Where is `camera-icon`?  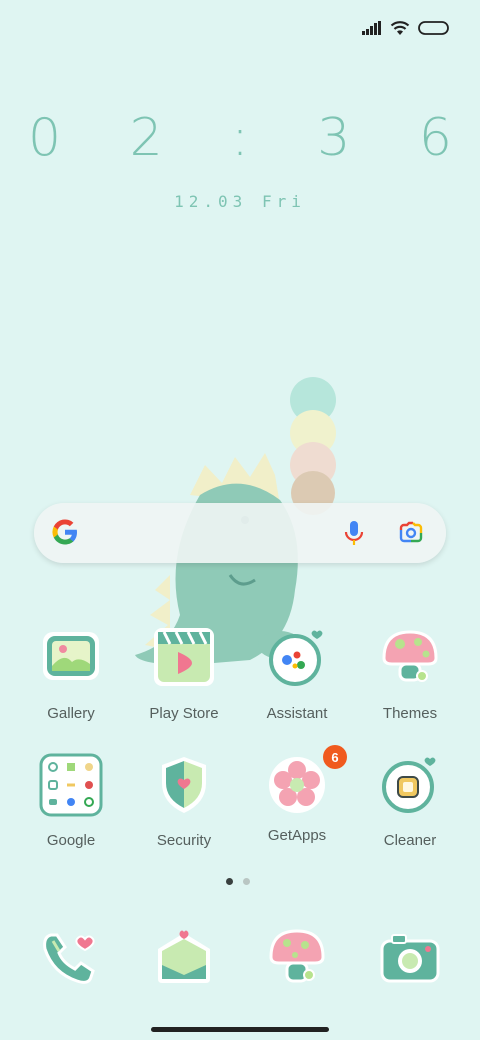 camera-icon is located at coordinates (410, 957).